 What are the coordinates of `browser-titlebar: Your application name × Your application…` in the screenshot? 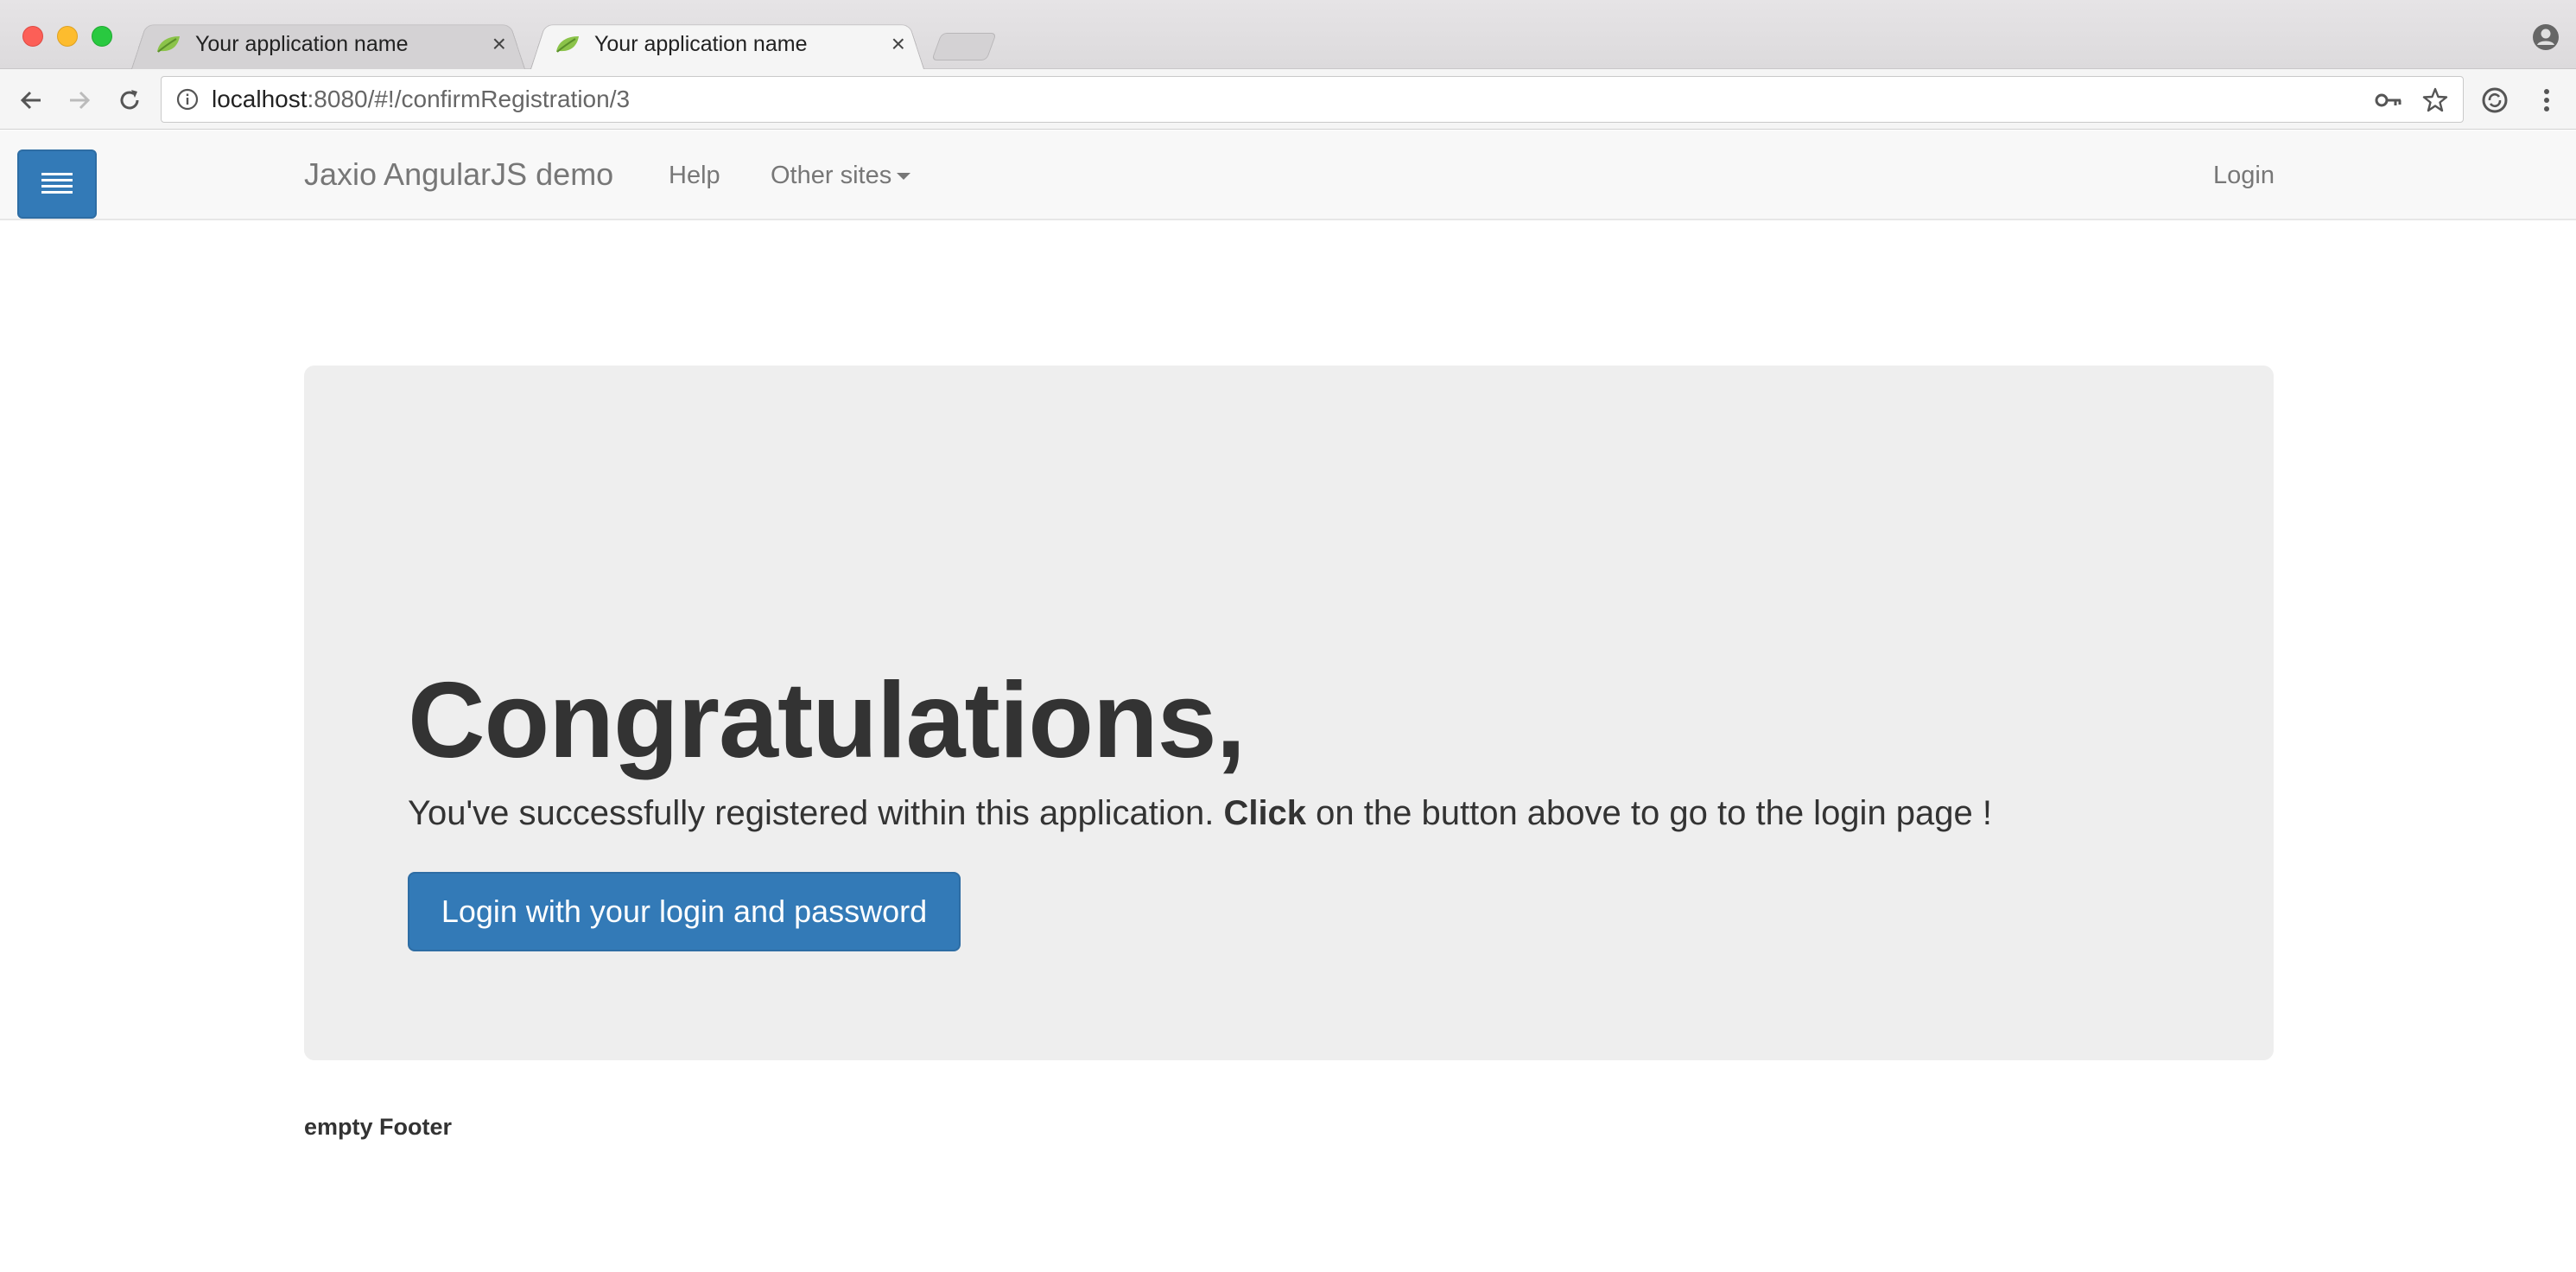 It's located at (1288, 34).